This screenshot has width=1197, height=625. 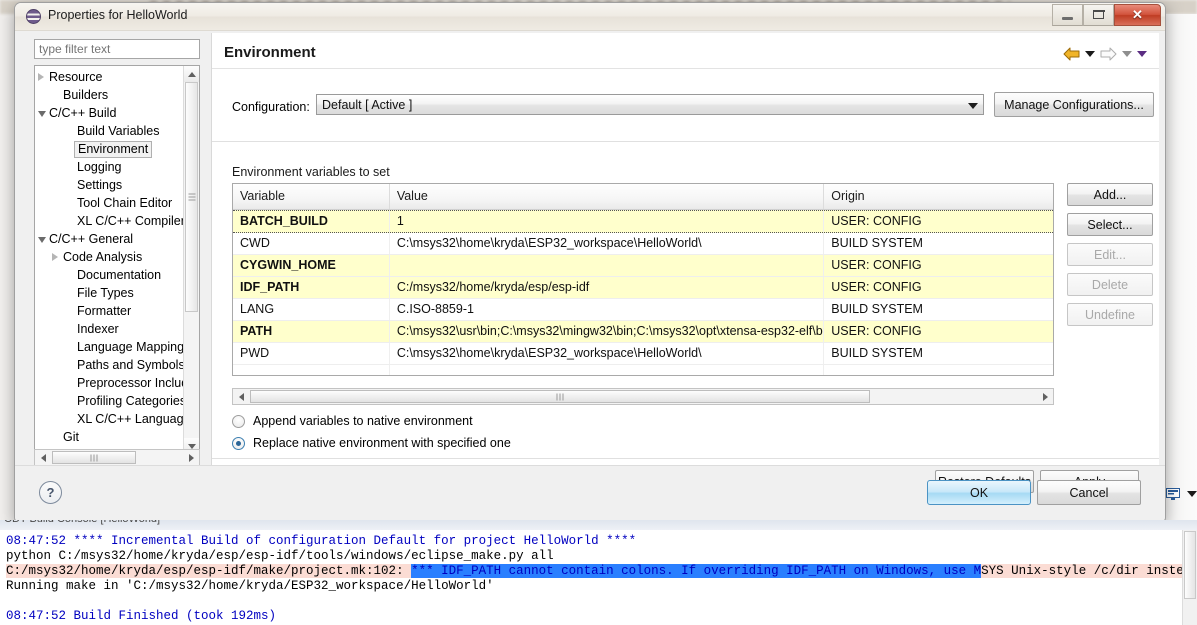 What do you see at coordinates (111, 311) in the screenshot?
I see `sidebar-item-formatter: Formatter` at bounding box center [111, 311].